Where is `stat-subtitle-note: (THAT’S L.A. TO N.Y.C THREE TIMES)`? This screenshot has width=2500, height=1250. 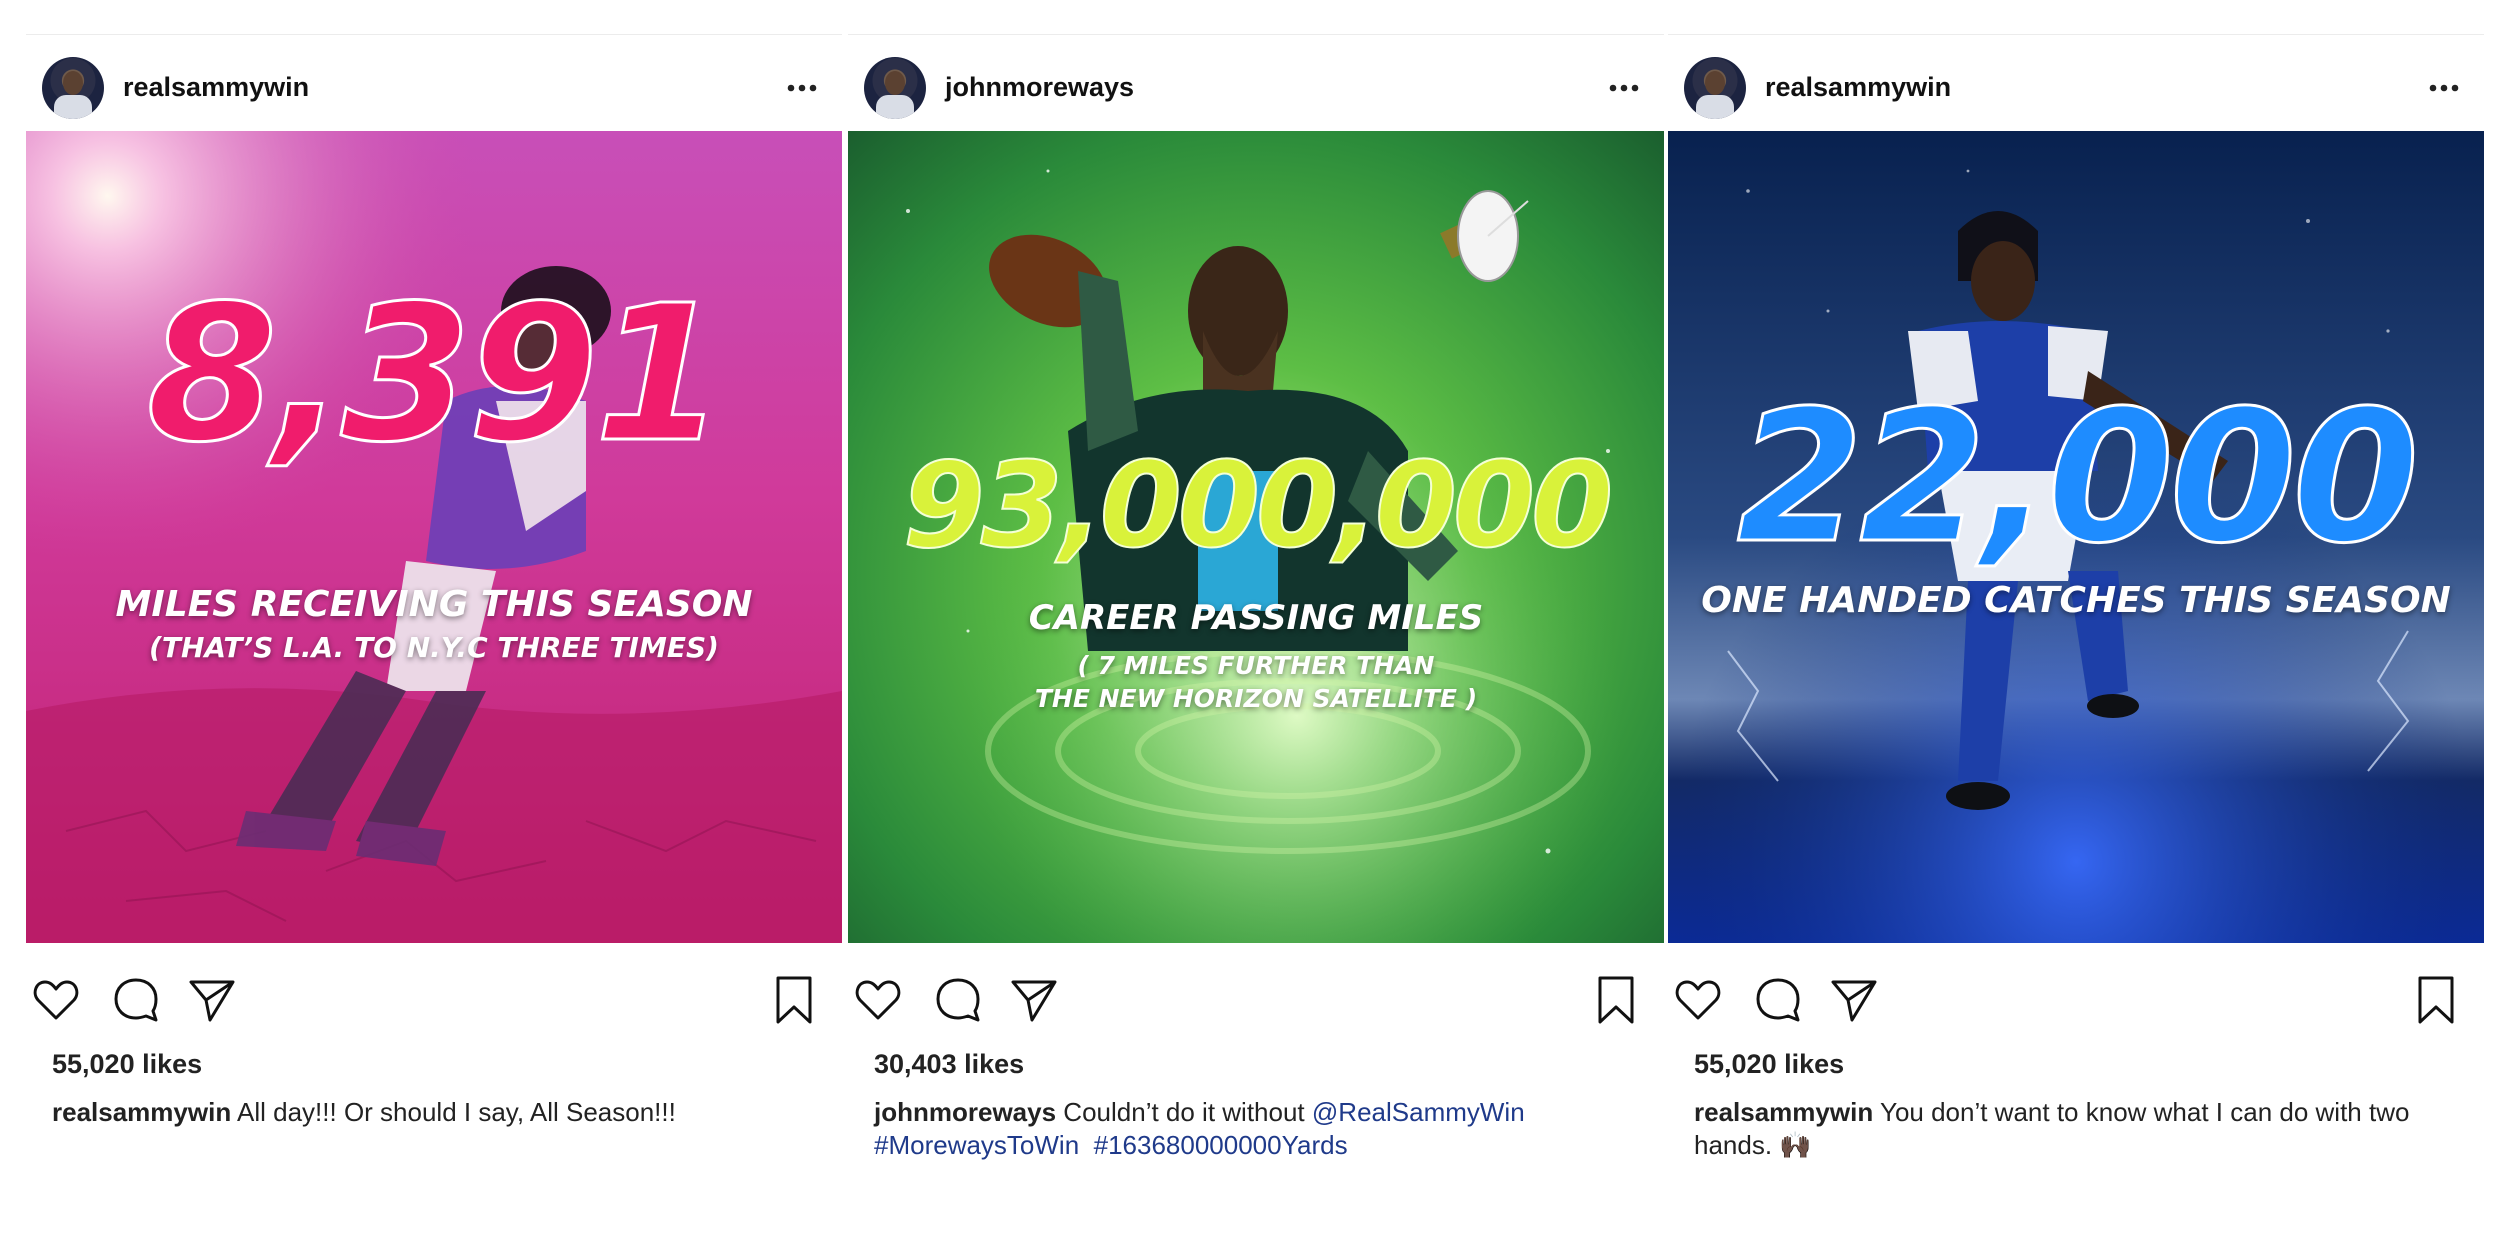
stat-subtitle-note: (THAT’S L.A. TO N.Y.C THREE TIMES) is located at coordinates (434, 647).